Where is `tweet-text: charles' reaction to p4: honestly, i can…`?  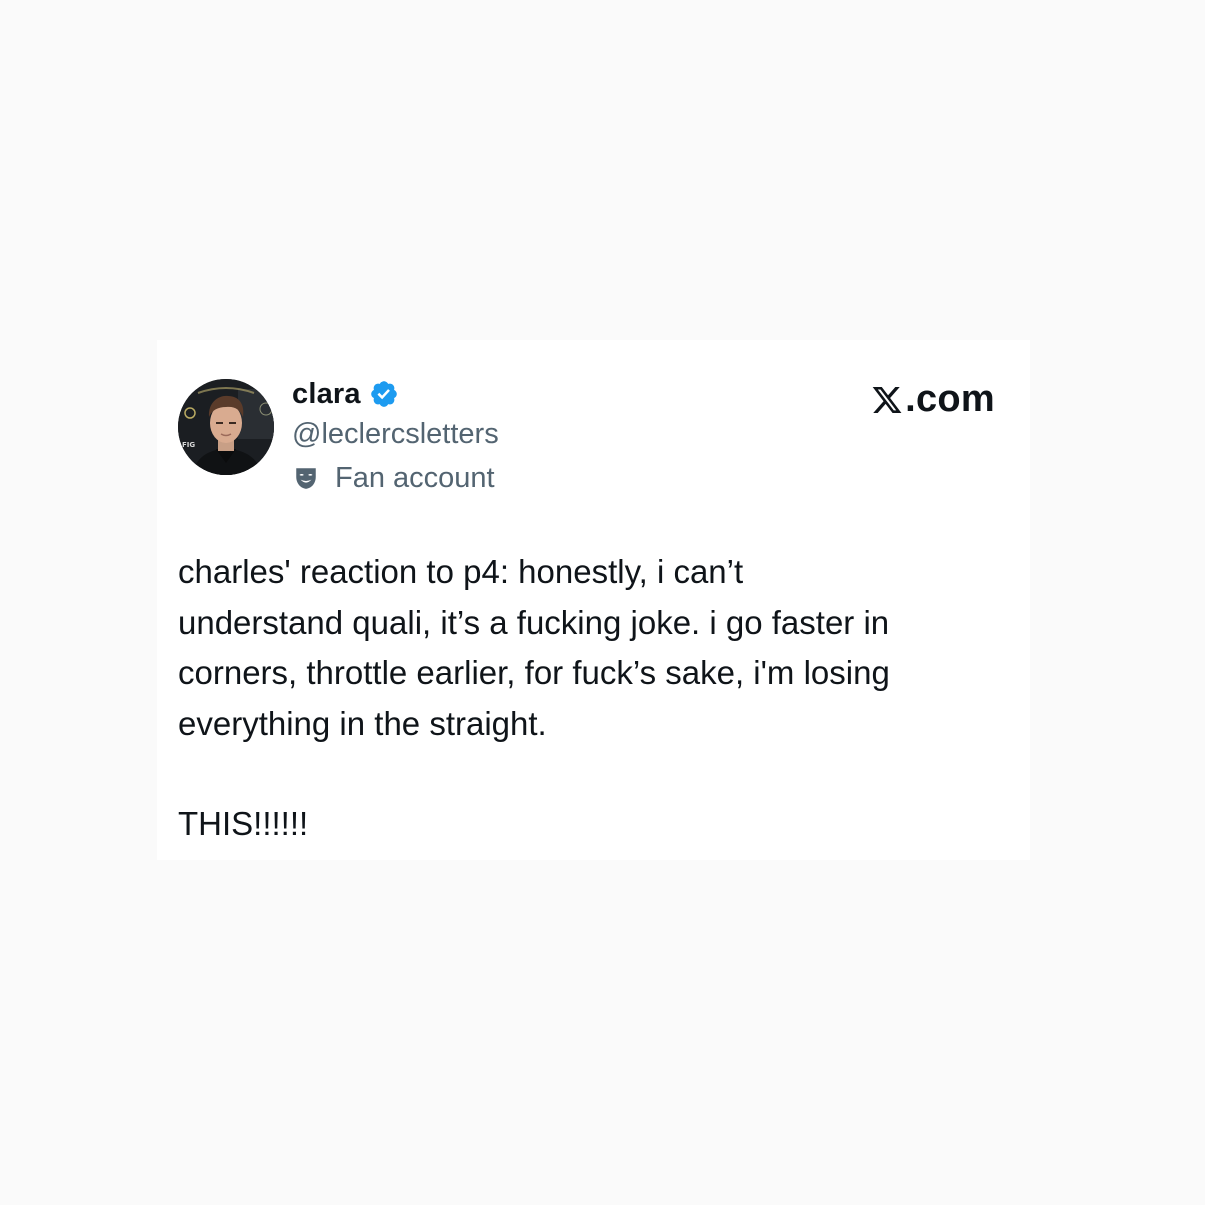
tweet-text: charles' reaction to p4: honestly, i can… is located at coordinates (534, 647).